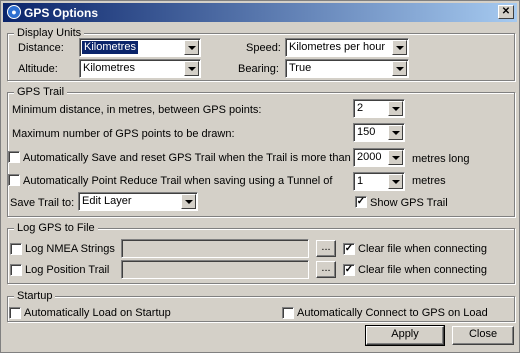 The image size is (520, 353). I want to click on show-trail-label: Show GPS Trail, so click(409, 203).